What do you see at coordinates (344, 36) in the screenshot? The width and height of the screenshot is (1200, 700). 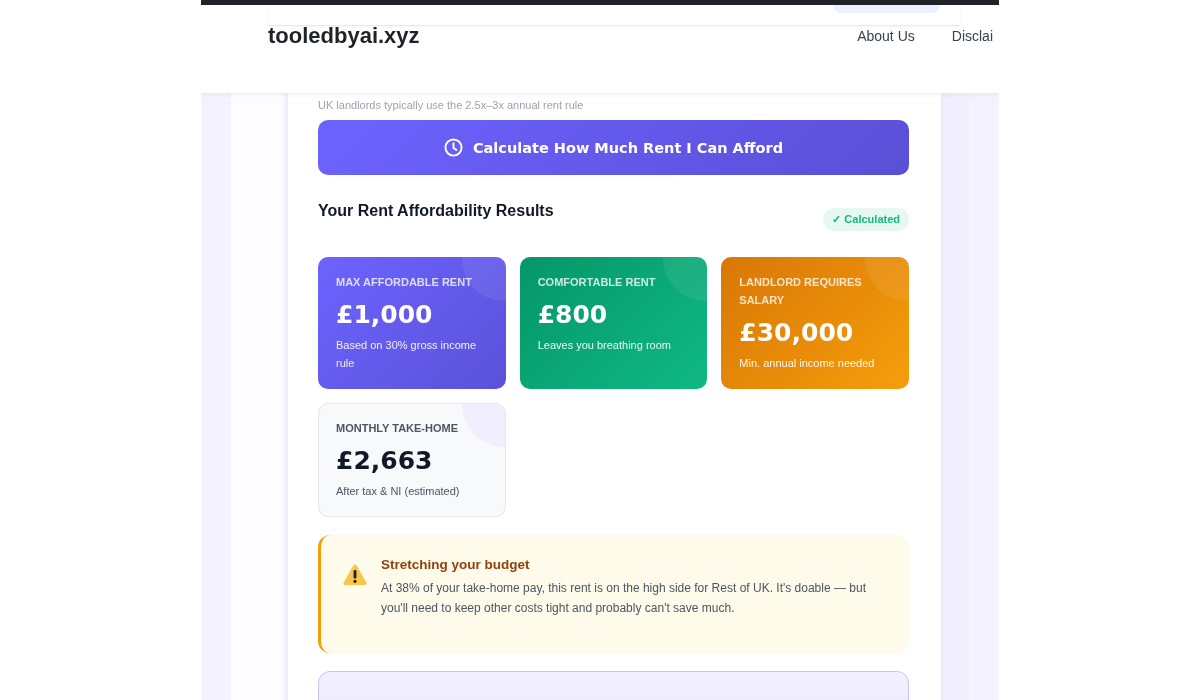 I see `site-logo: tooledbyai.xyz` at bounding box center [344, 36].